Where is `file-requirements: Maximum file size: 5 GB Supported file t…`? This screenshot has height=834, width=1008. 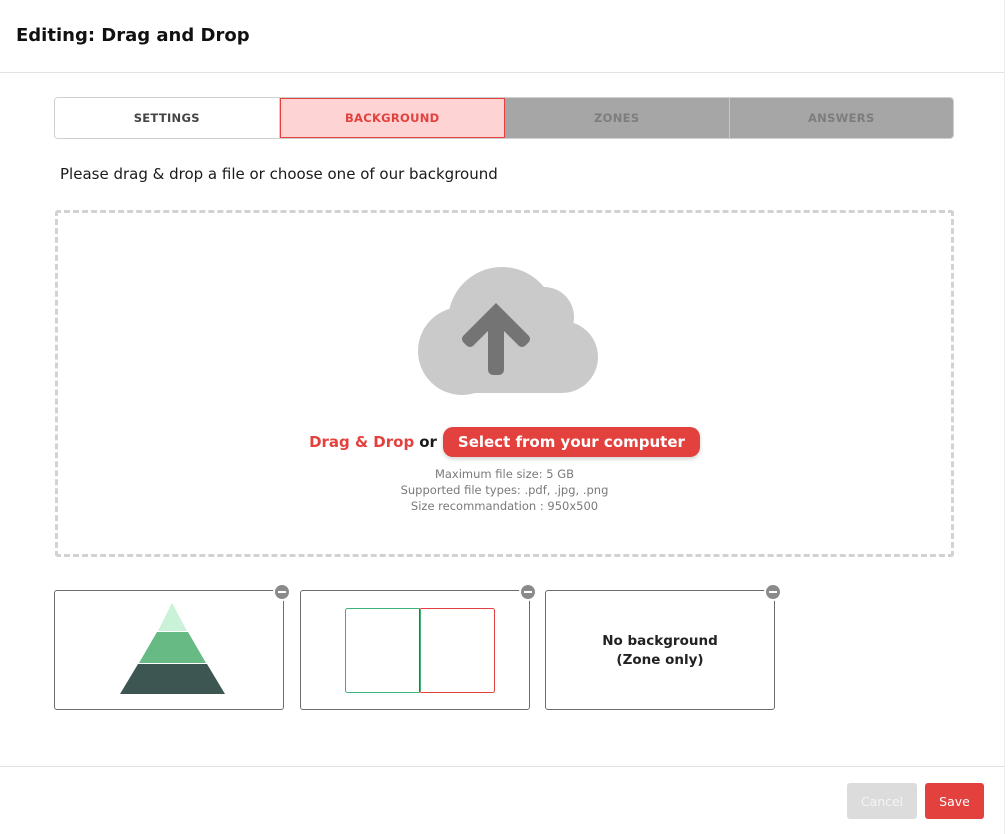
file-requirements: Maximum file size: 5 GB Supported file t… is located at coordinates (504, 490).